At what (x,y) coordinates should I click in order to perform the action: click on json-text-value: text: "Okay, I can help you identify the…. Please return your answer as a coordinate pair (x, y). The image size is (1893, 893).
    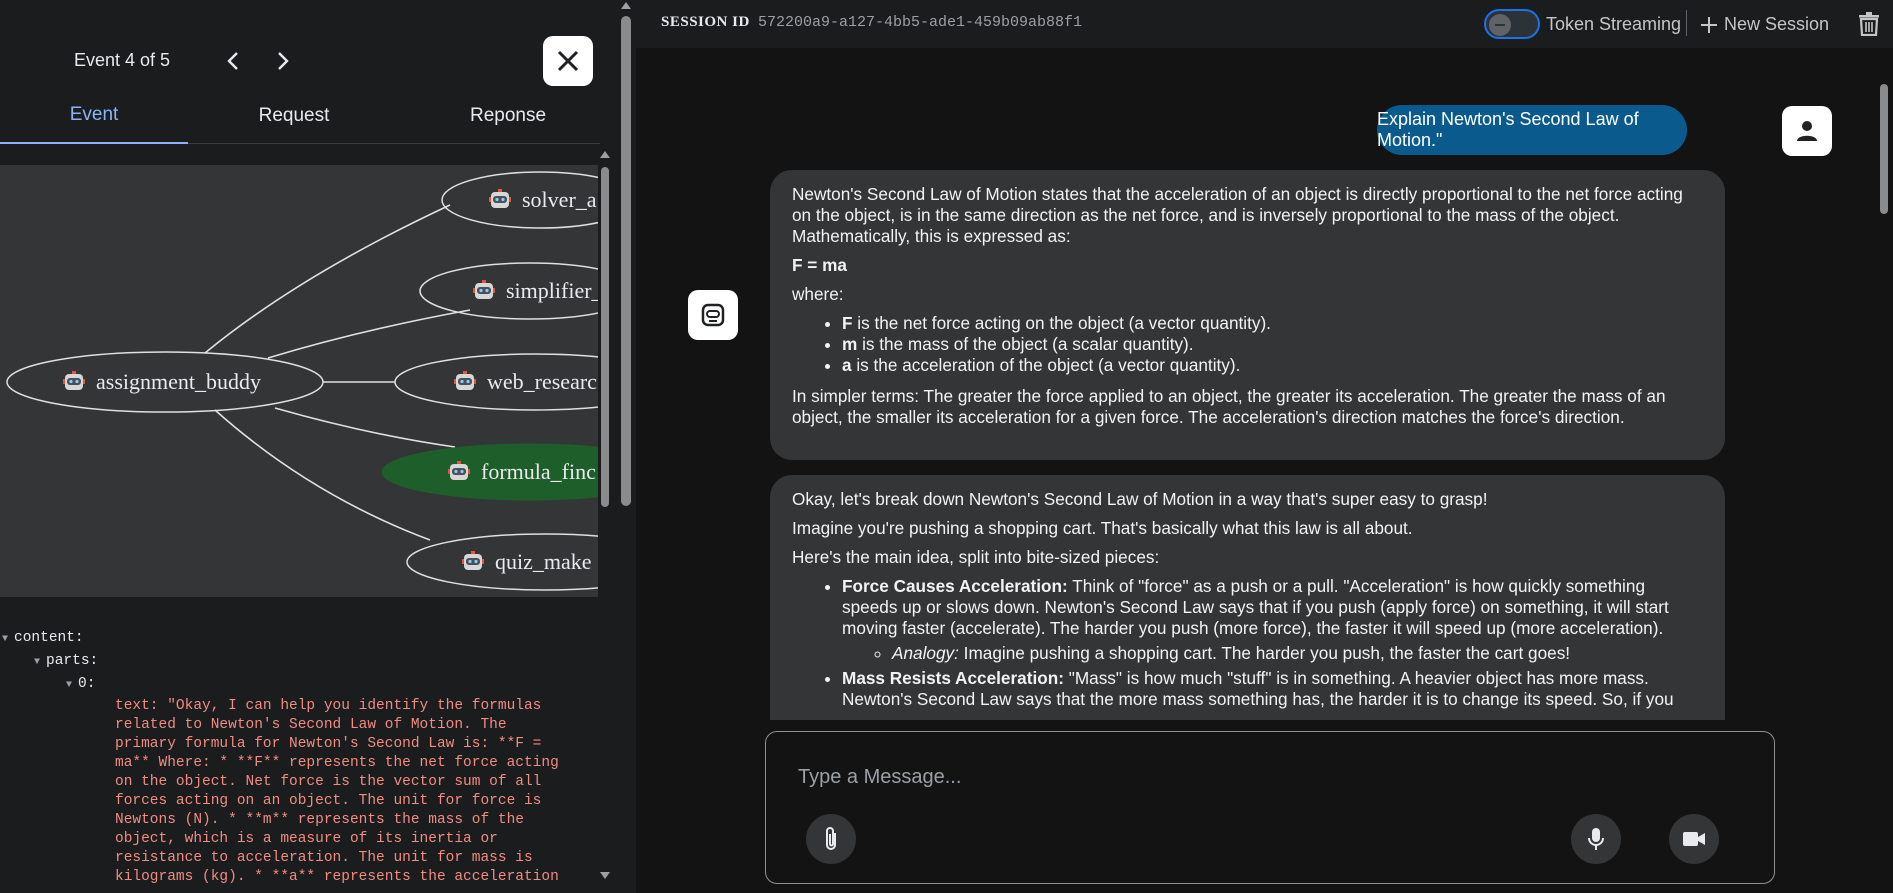
    Looking at the image, I should click on (337, 792).